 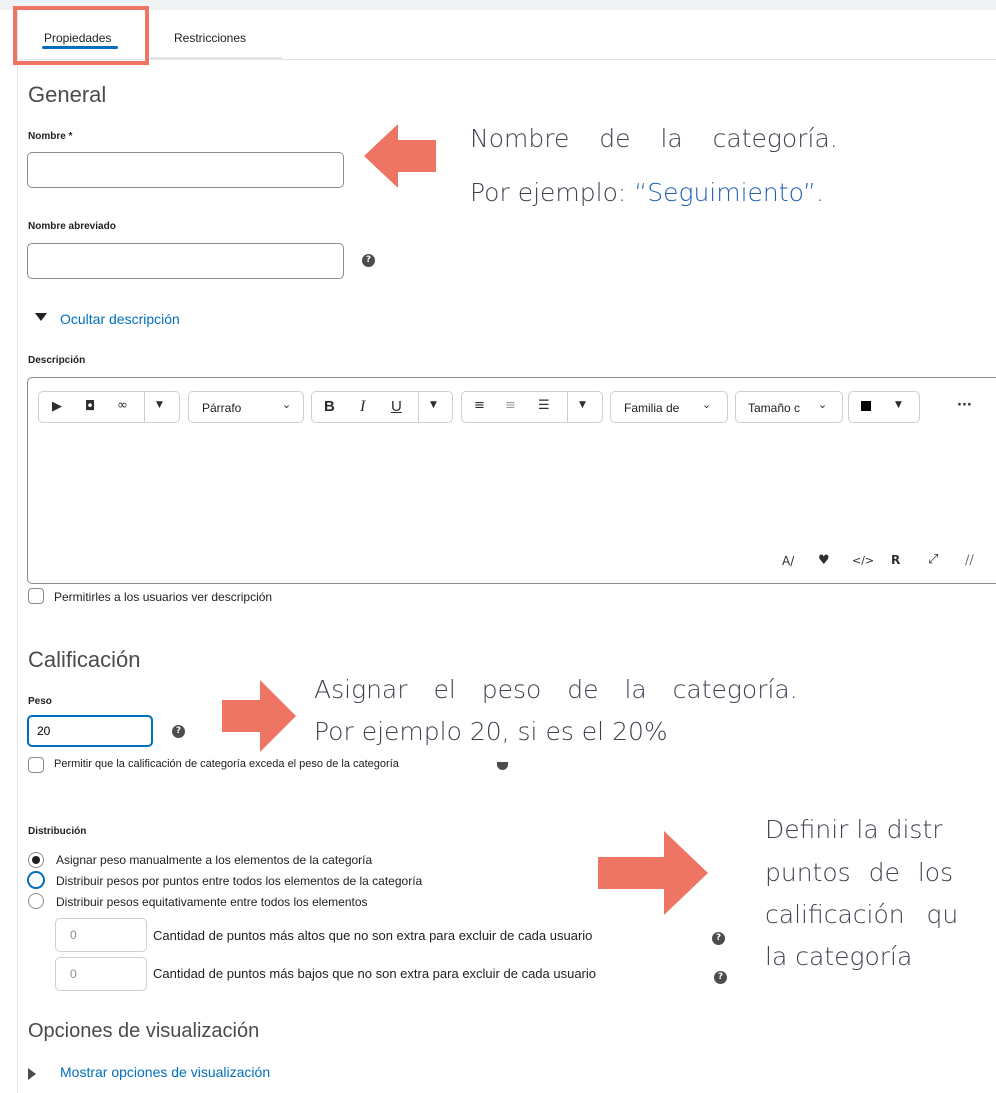 What do you see at coordinates (824, 560) in the screenshot?
I see `accessibility-check-icon: ♥` at bounding box center [824, 560].